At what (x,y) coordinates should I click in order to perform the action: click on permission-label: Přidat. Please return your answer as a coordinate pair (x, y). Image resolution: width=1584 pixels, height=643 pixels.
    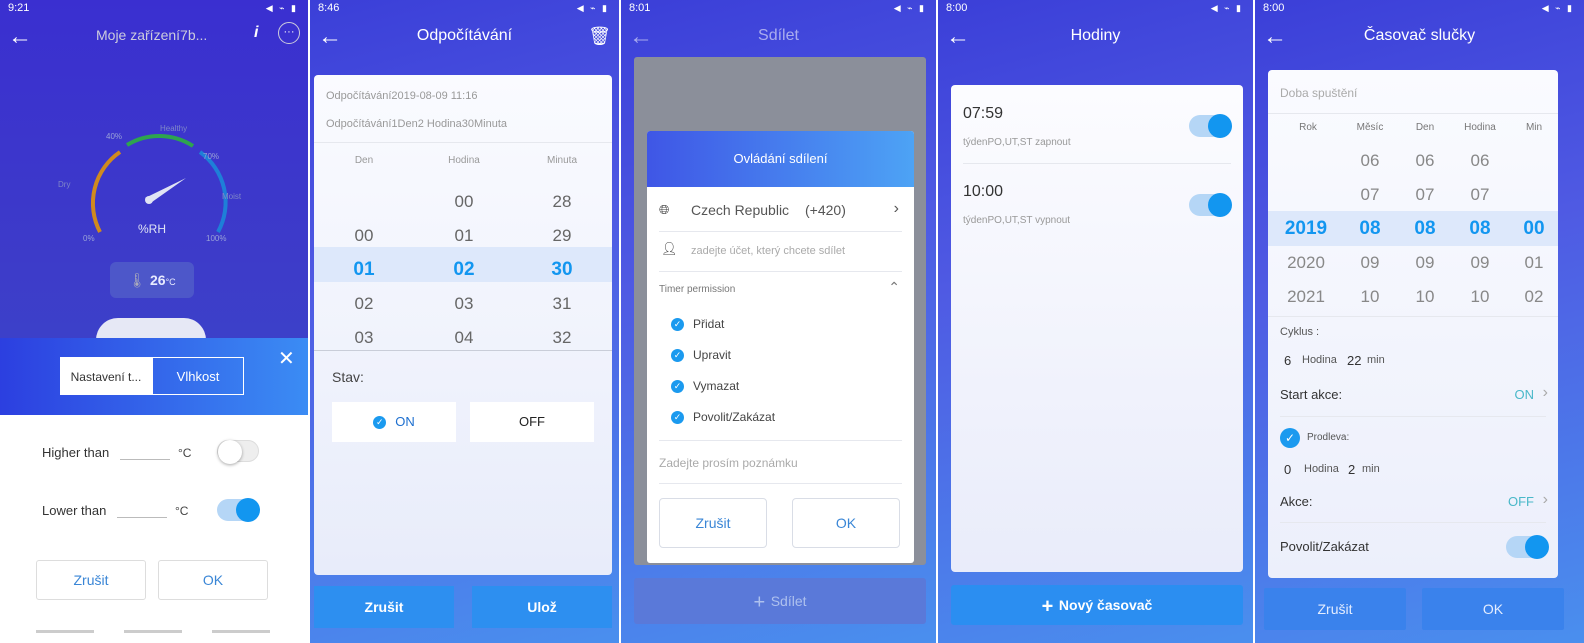
    Looking at the image, I should click on (709, 324).